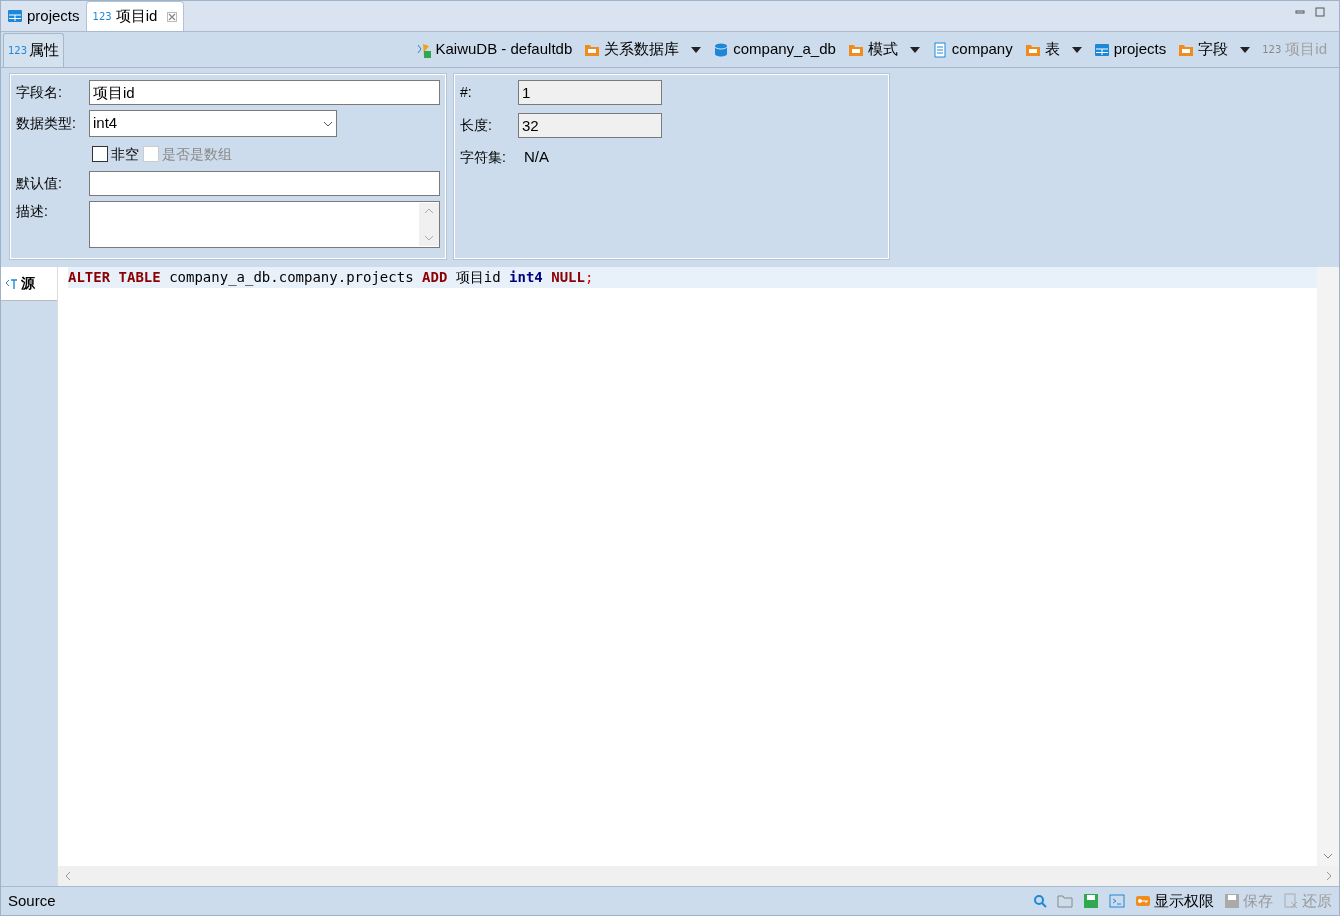 The image size is (1340, 916). Describe the element at coordinates (483, 157) in the screenshot. I see `field-label: 字符集:` at that location.